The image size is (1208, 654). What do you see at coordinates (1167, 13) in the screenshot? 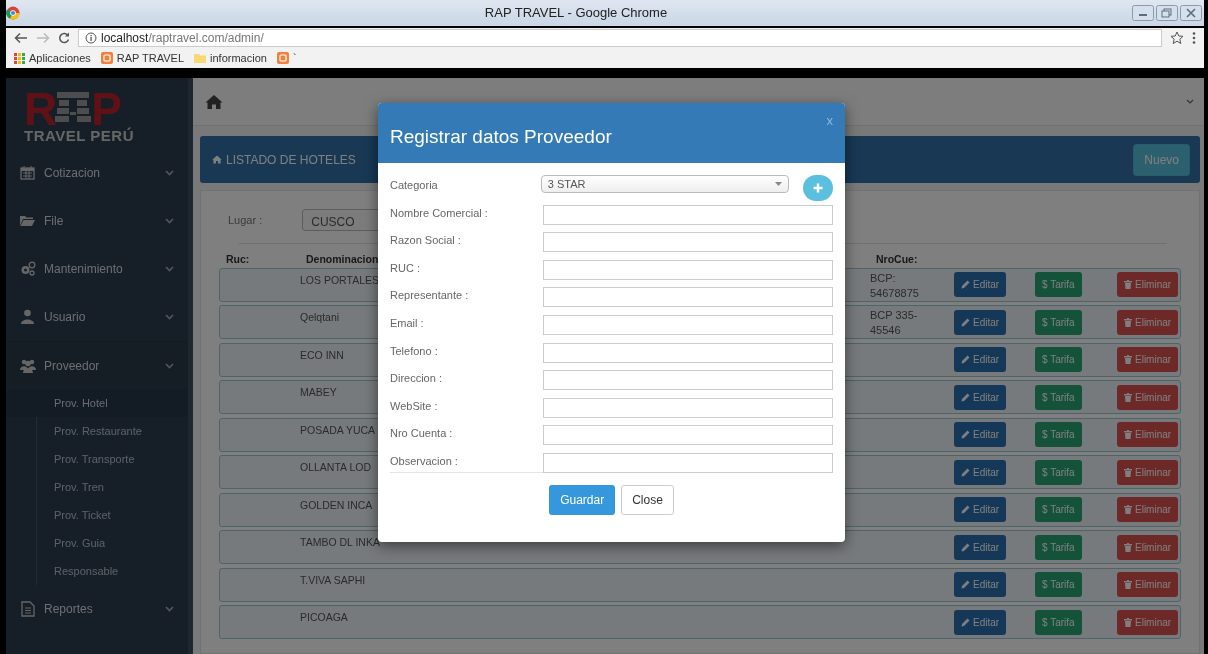
I see `maximize-icon` at bounding box center [1167, 13].